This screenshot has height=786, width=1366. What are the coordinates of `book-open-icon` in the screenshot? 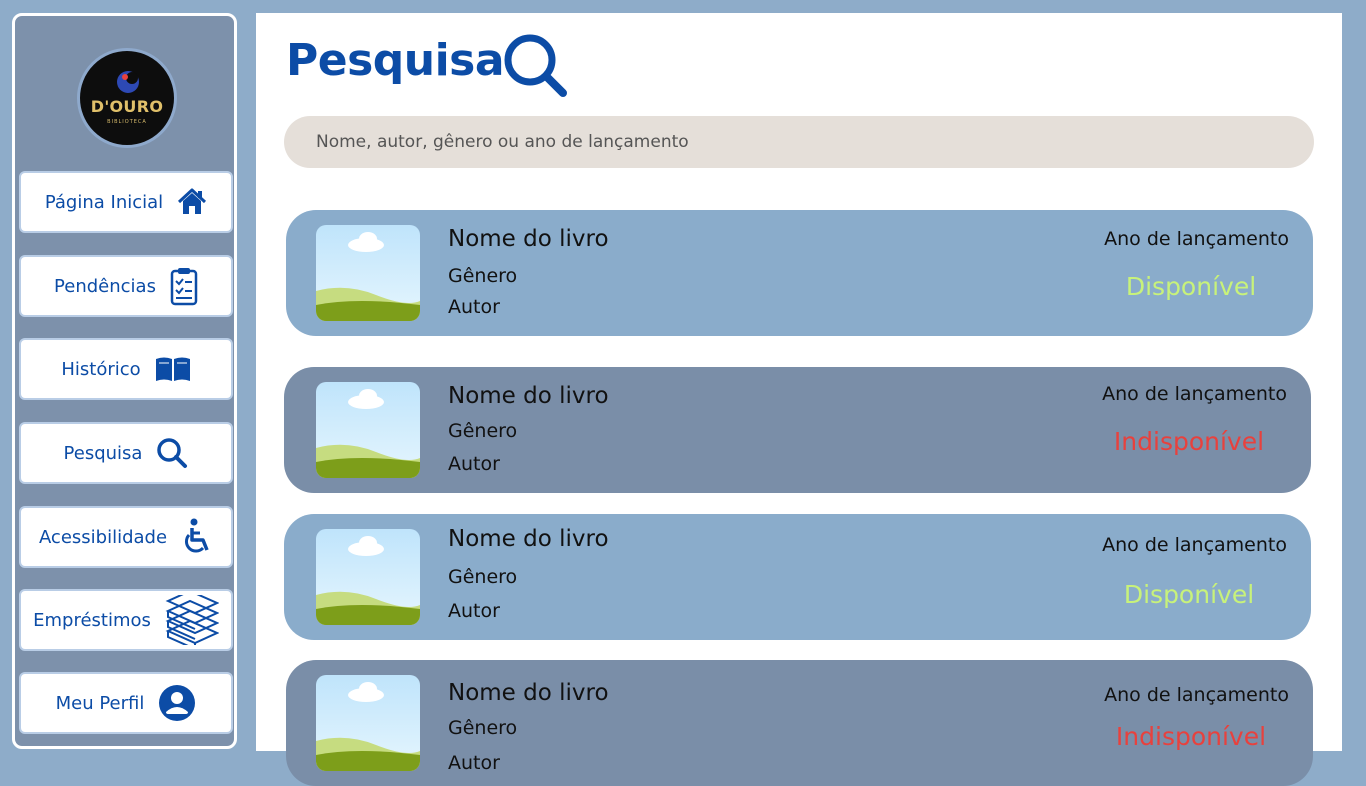 It's located at (173, 369).